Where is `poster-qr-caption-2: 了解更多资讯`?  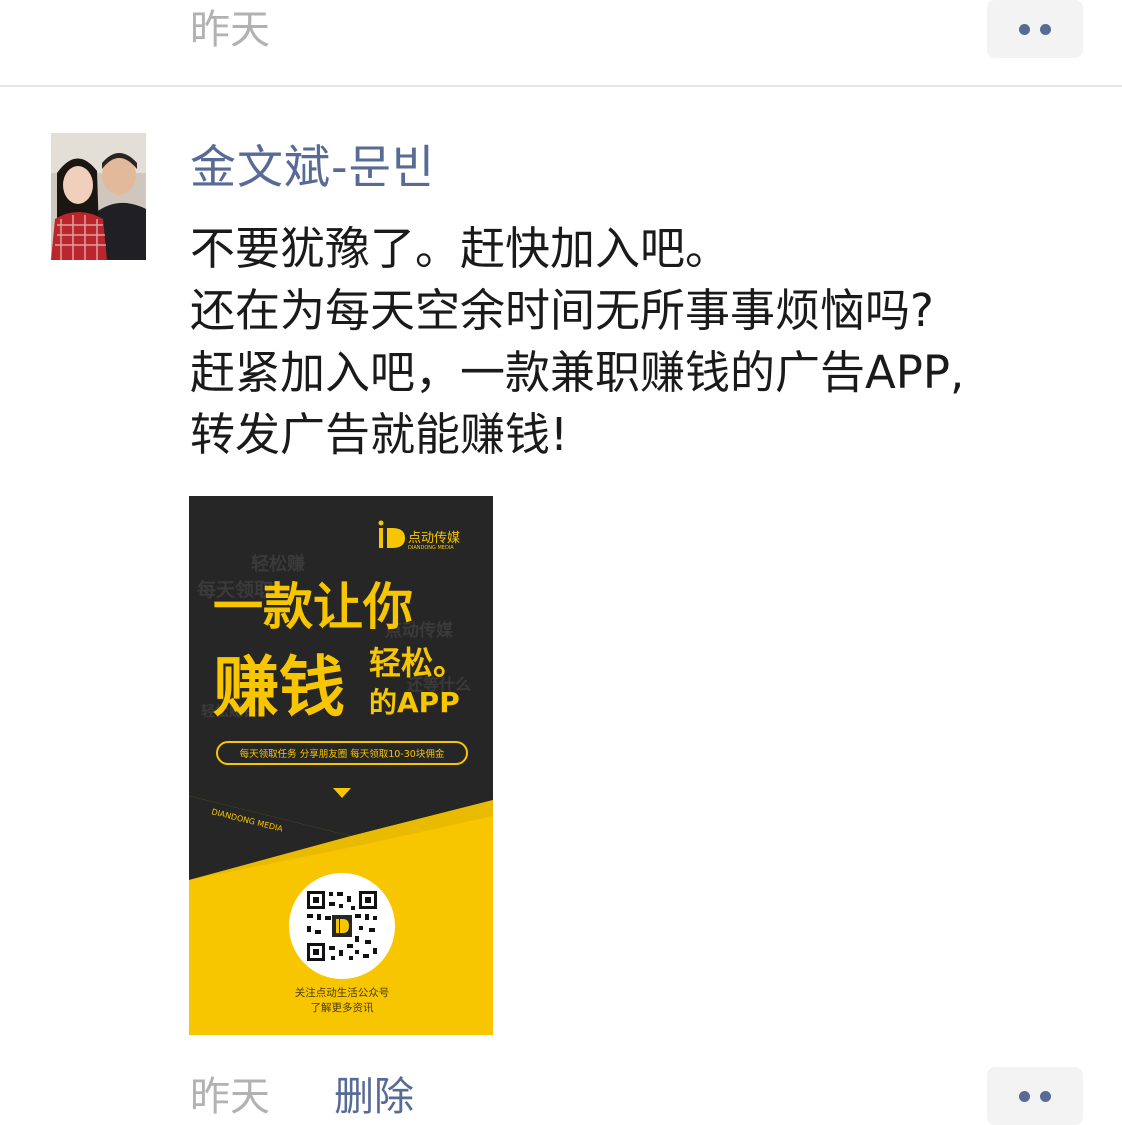 poster-qr-caption-2: 了解更多资讯 is located at coordinates (342, 1007).